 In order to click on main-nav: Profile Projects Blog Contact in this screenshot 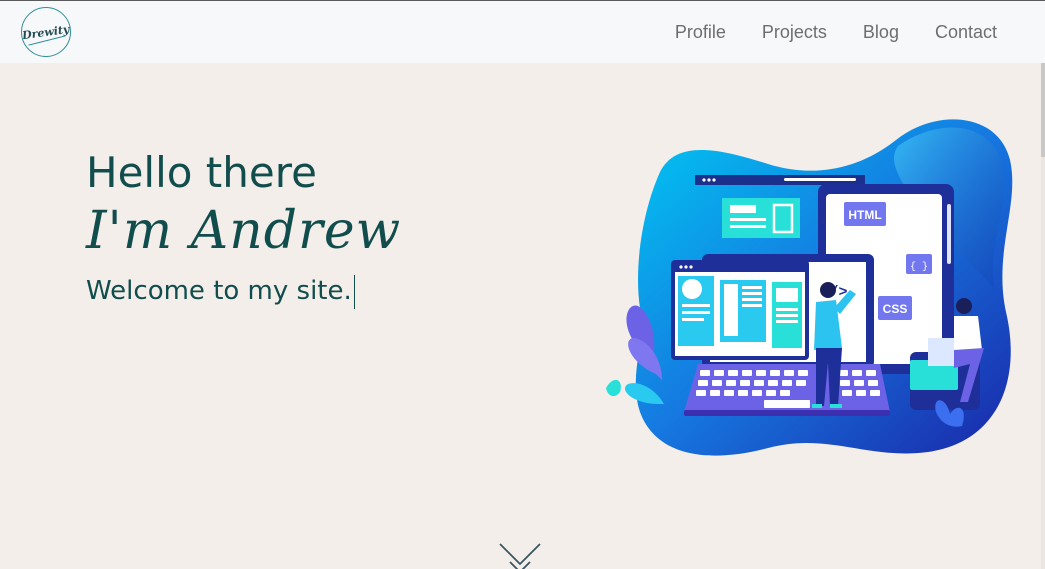, I will do `click(836, 32)`.